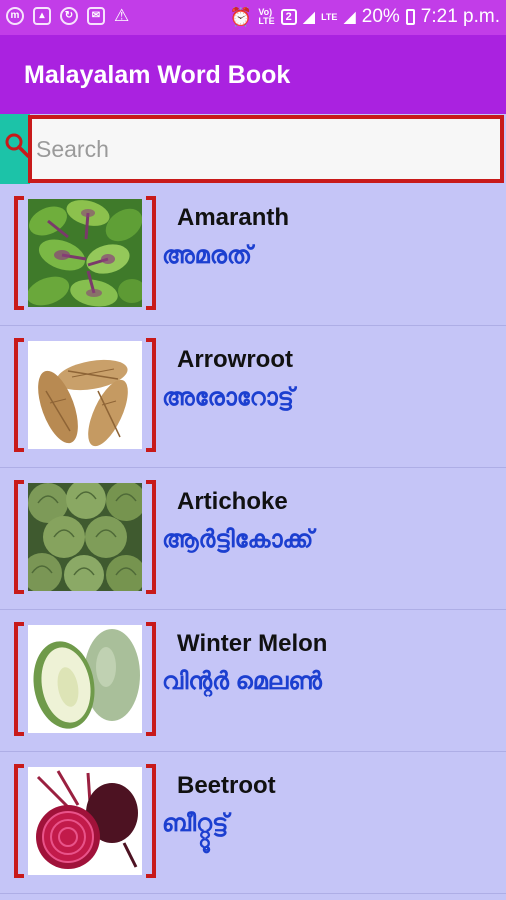 Image resolution: width=506 pixels, height=900 pixels. I want to click on beetroot-image, so click(85, 821).